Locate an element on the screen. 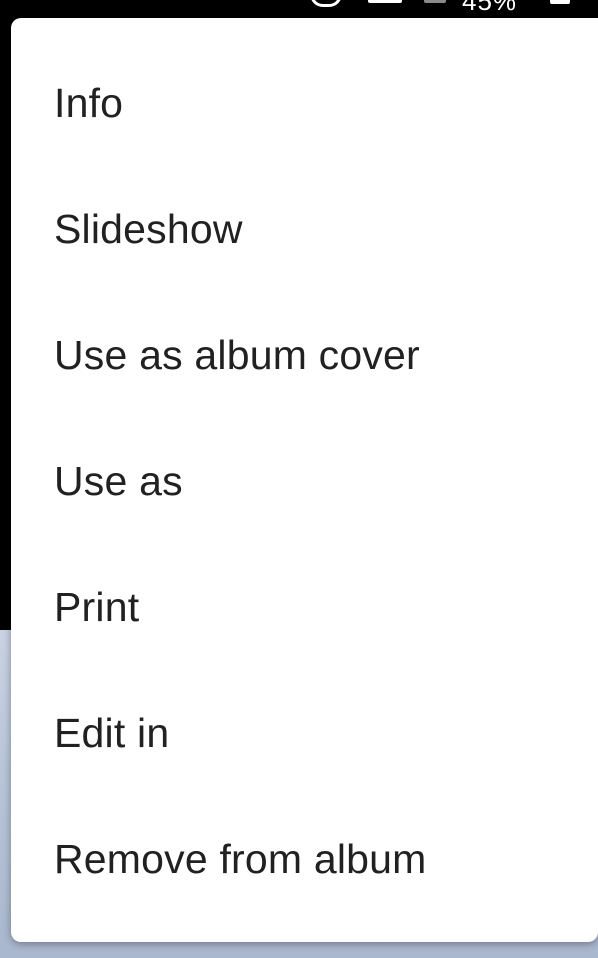 The width and height of the screenshot is (598, 958). menu-item-use-as: Use as is located at coordinates (304, 481).